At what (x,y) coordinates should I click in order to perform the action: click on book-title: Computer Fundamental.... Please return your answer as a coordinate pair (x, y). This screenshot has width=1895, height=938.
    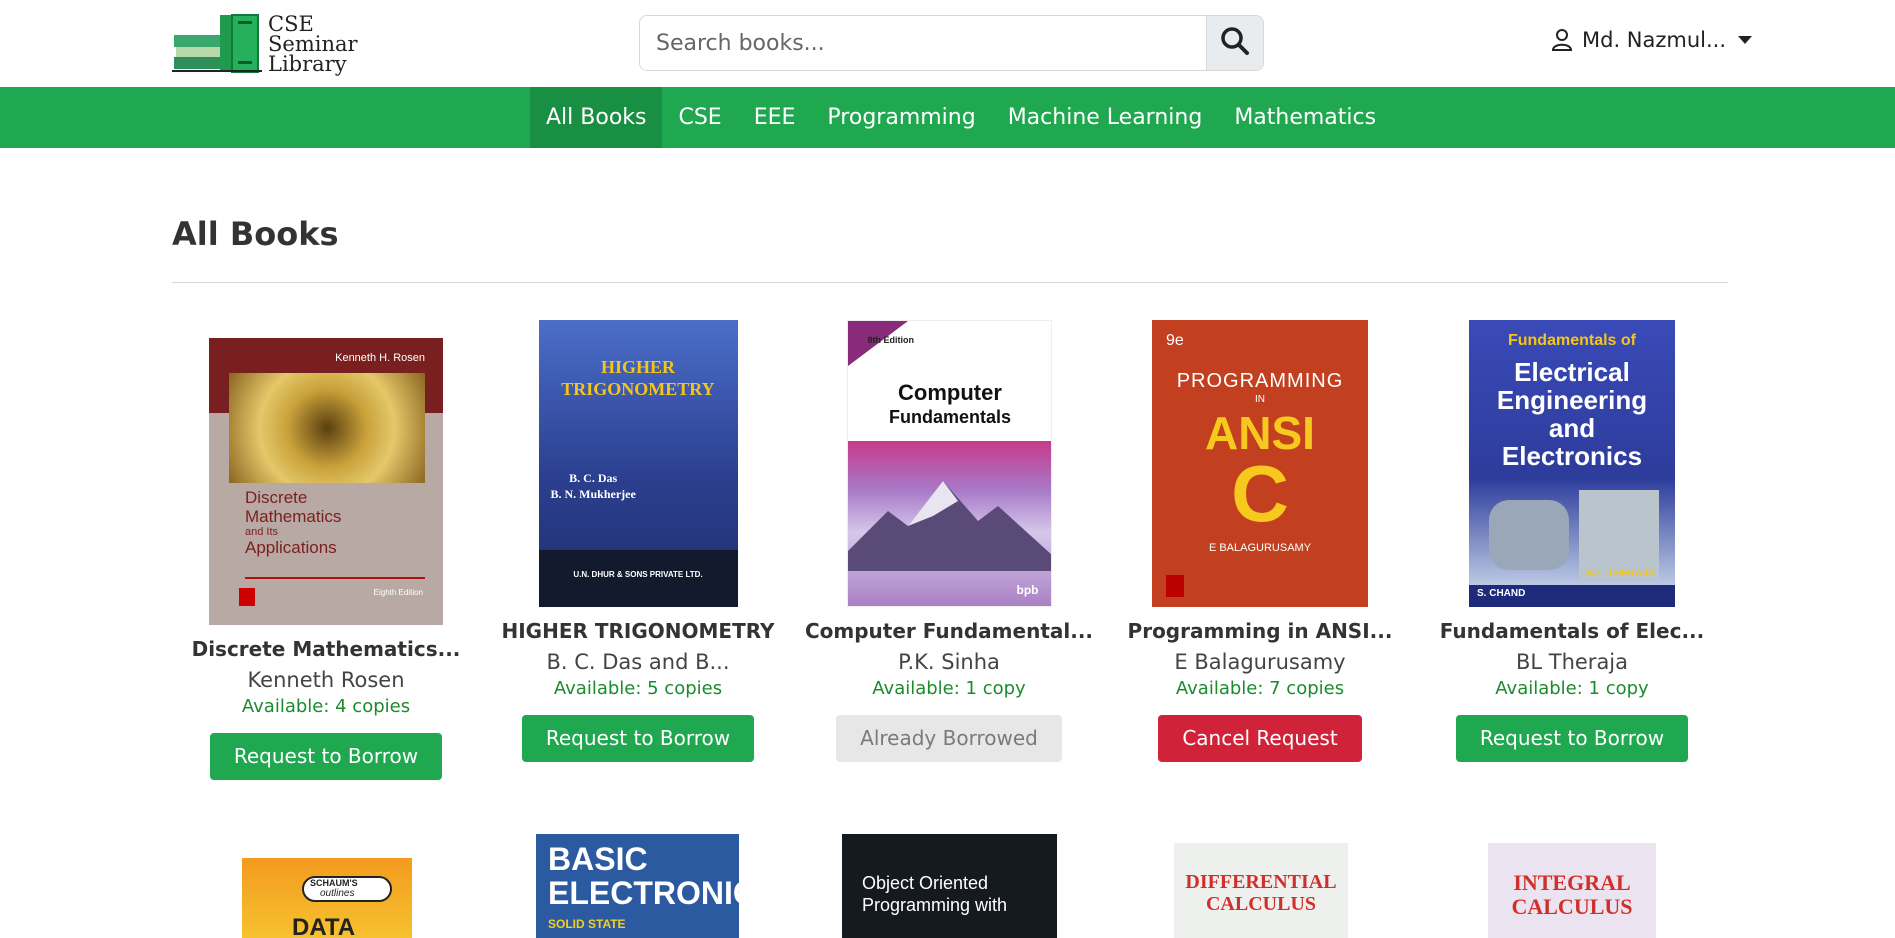
    Looking at the image, I should click on (949, 632).